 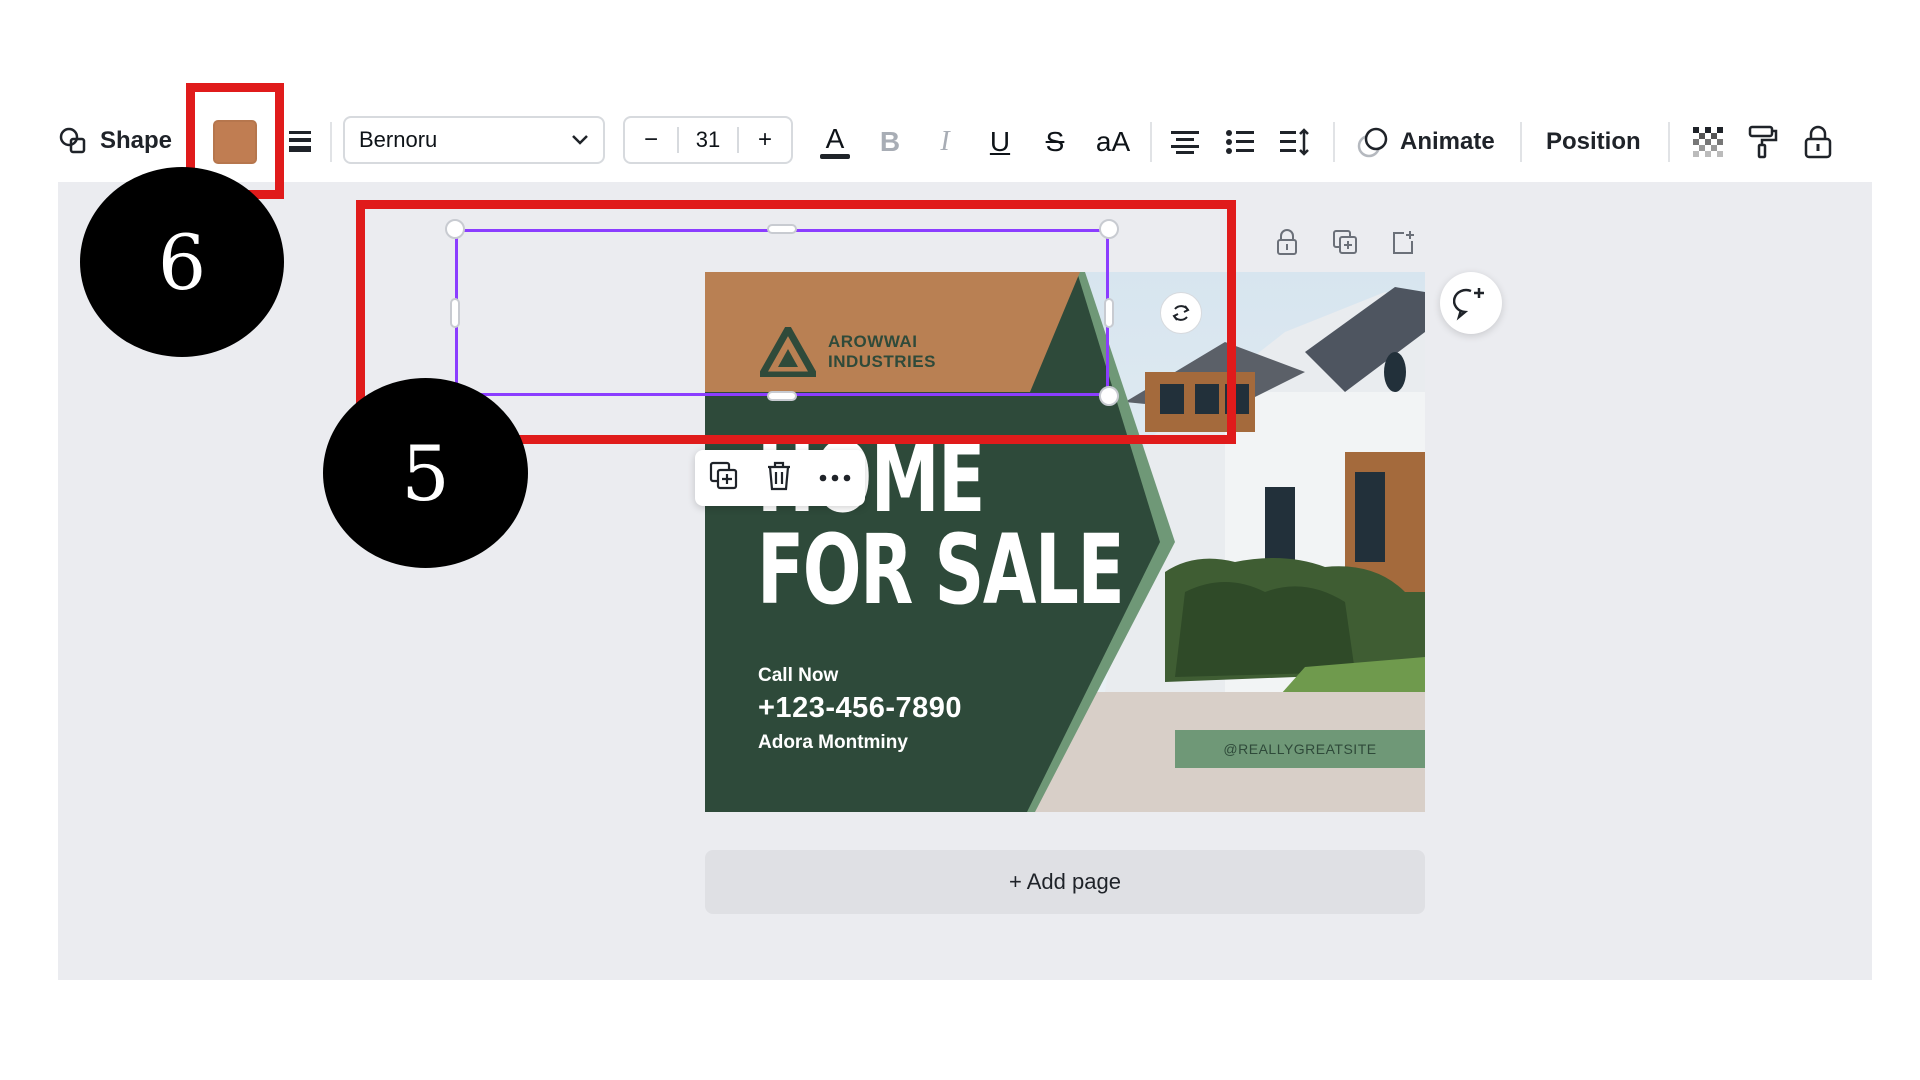 I want to click on underline-icon: U, so click(x=1000, y=141).